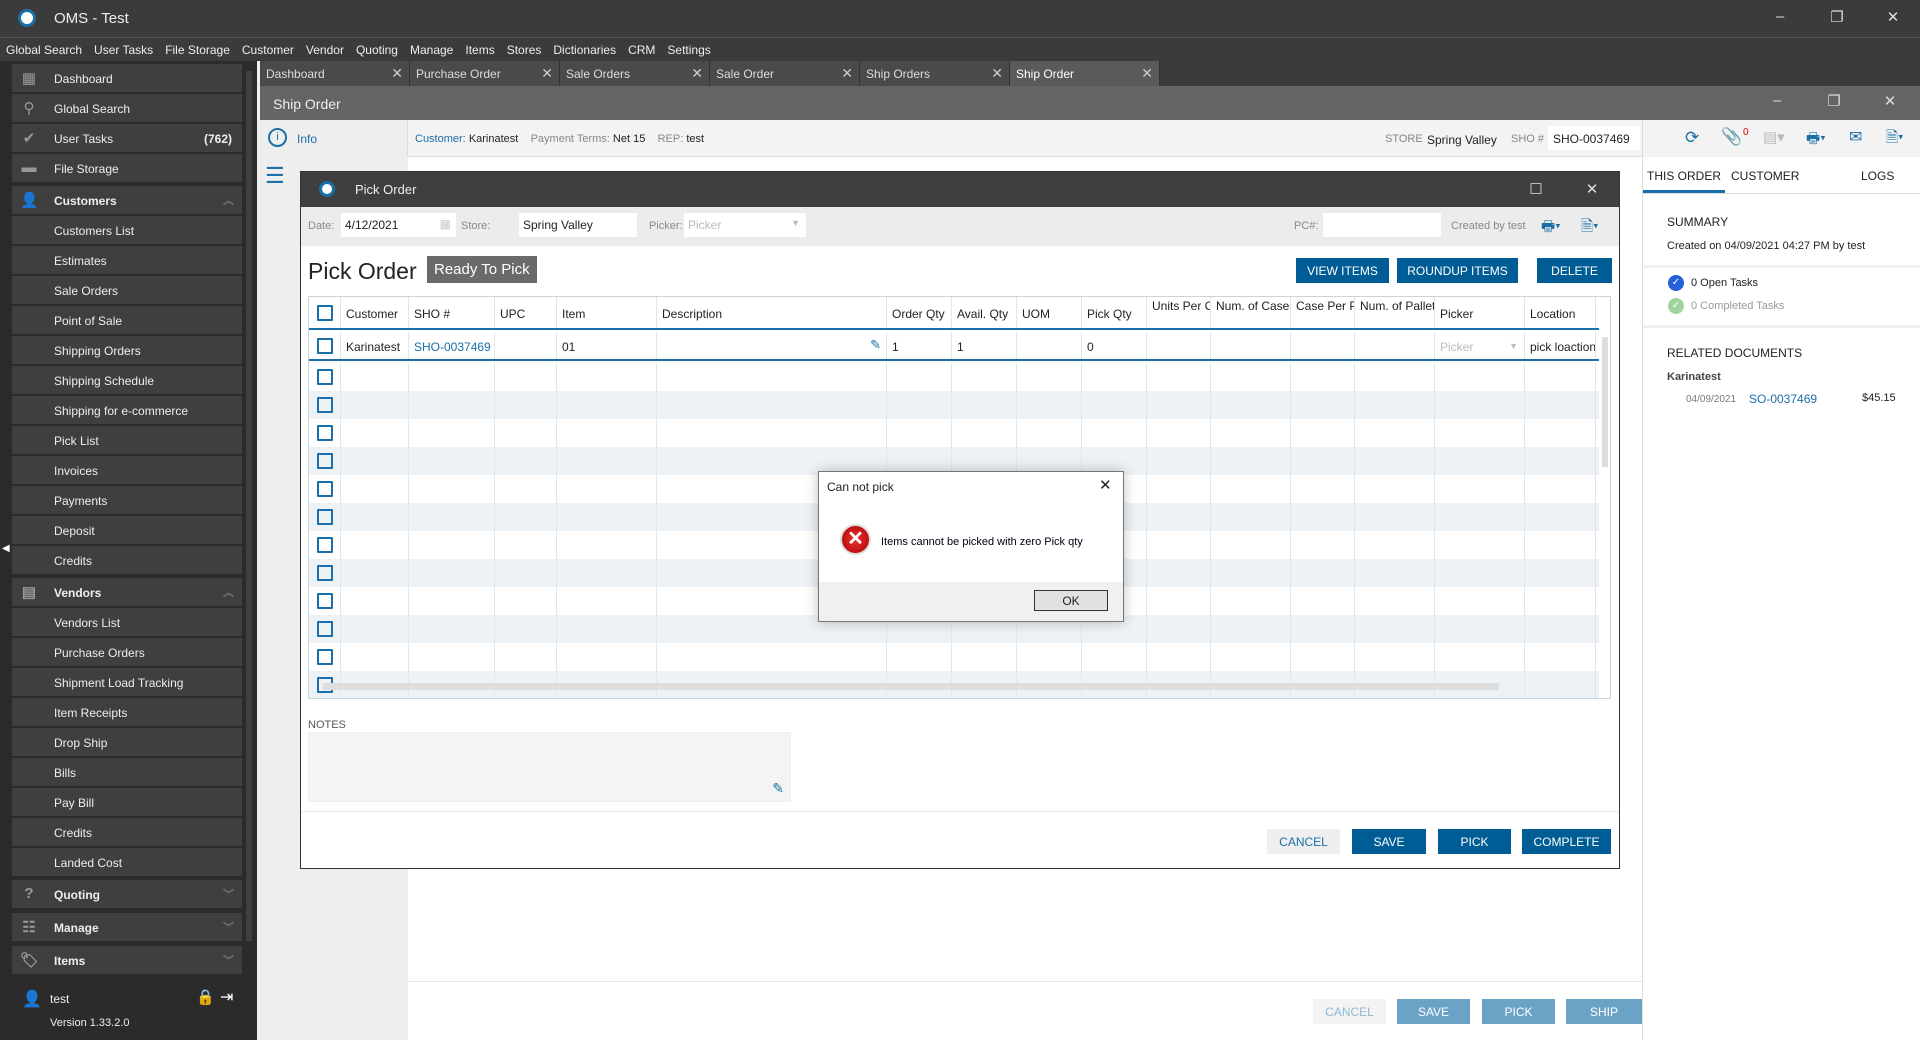 This screenshot has width=1920, height=1040. Describe the element at coordinates (1114, 345) in the screenshot. I see `cell-pick_qty: 0` at that location.